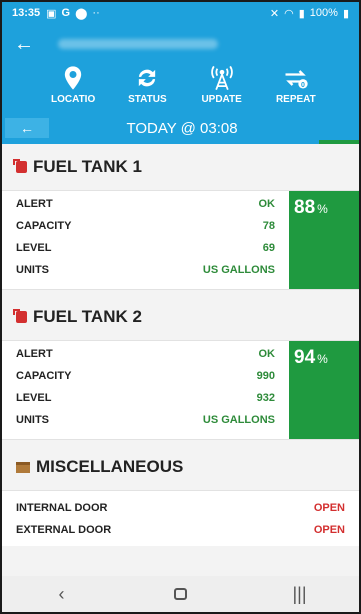 The image size is (361, 614). What do you see at coordinates (73, 78) in the screenshot?
I see `location-pin-icon` at bounding box center [73, 78].